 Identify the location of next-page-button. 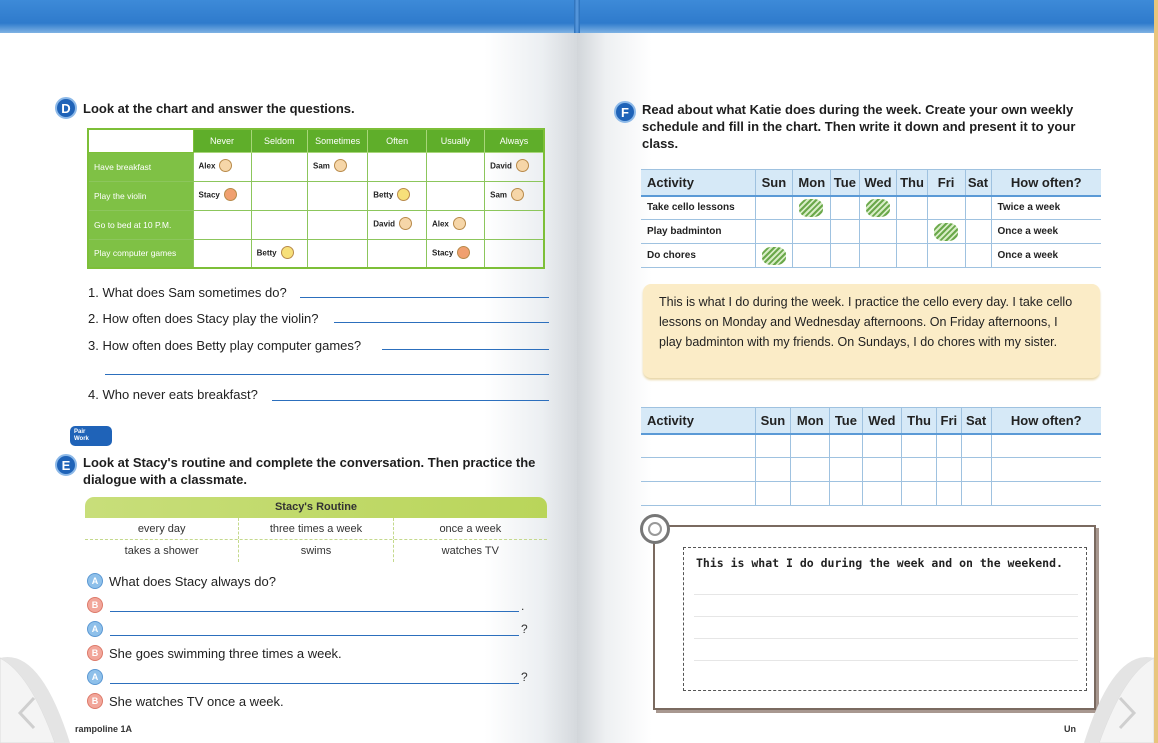
(1114, 693).